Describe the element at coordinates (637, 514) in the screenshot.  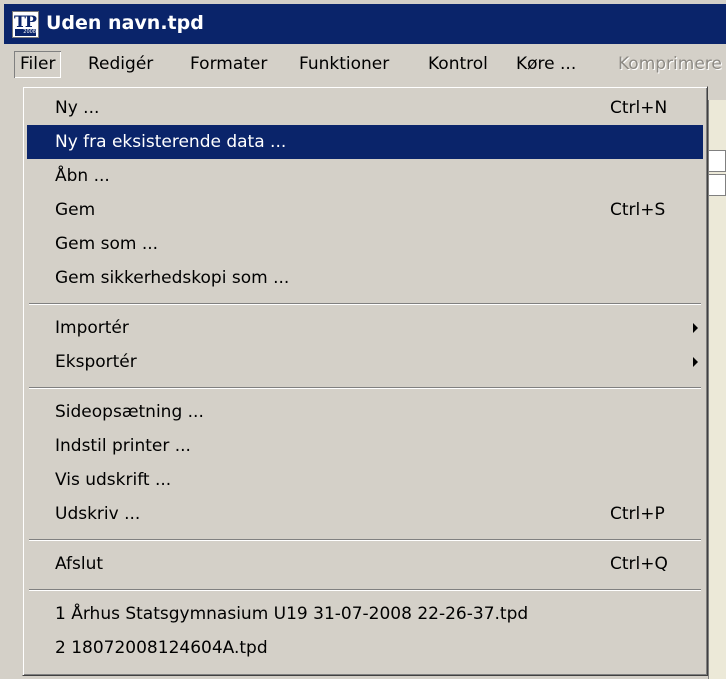
I see `menu-item-shortcut: Ctrl+P` at that location.